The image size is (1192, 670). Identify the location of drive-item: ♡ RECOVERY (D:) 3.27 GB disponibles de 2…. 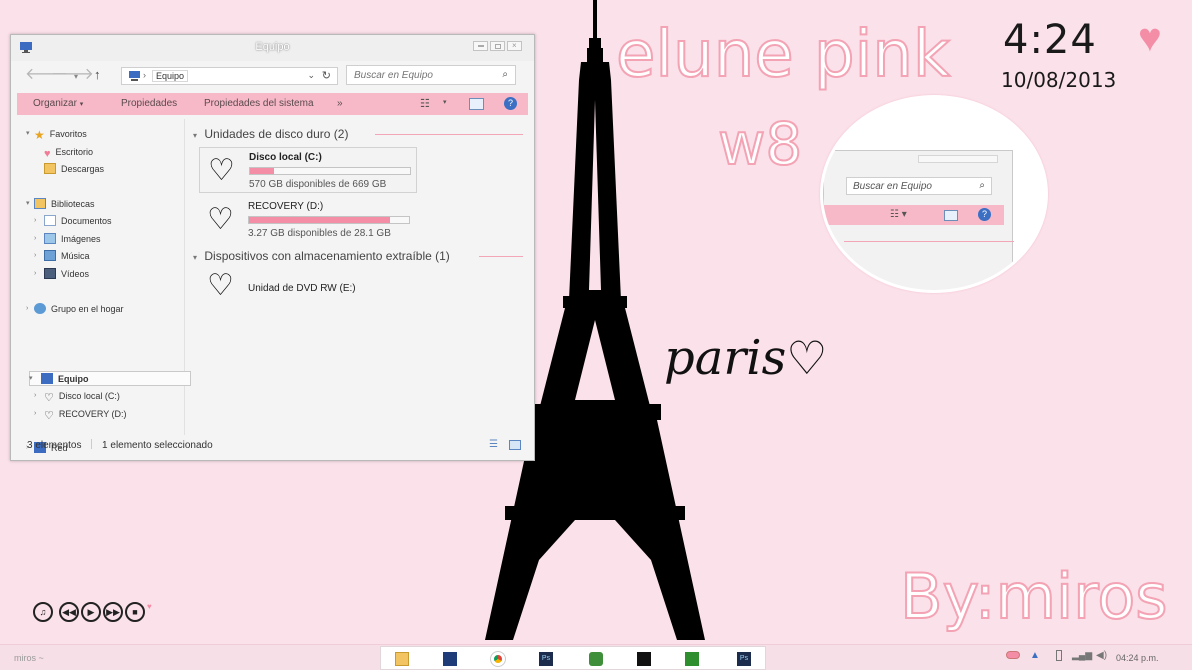
(308, 220).